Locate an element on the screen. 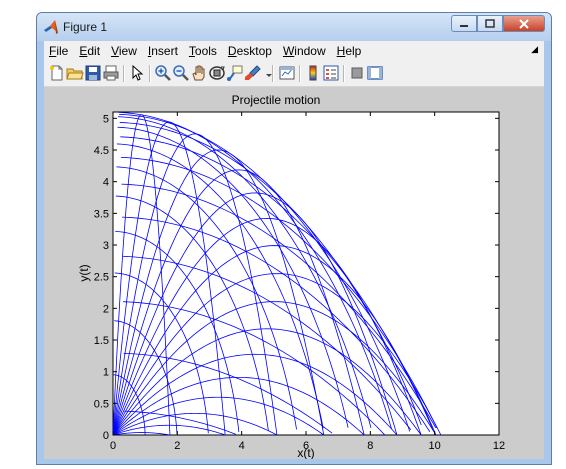 The image size is (566, 469). menu-label-rest: ile is located at coordinates (62, 51).